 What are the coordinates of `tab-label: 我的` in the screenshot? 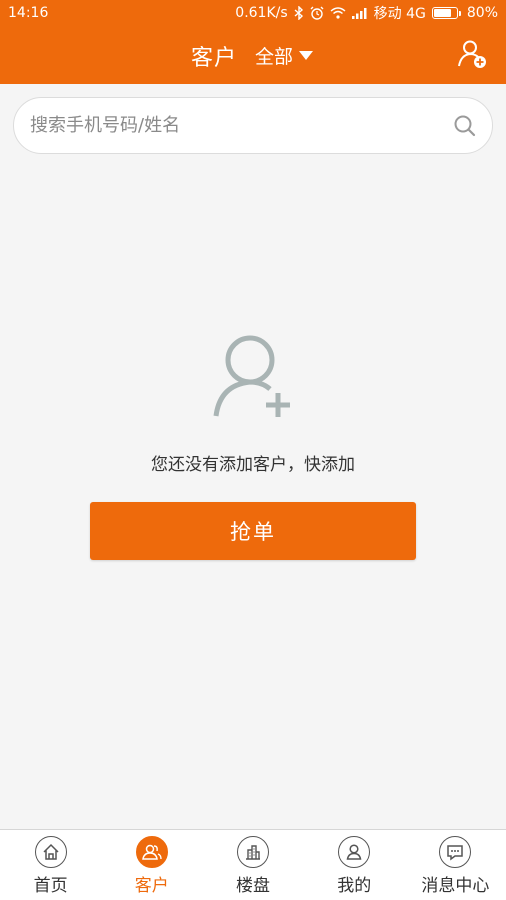 It's located at (354, 886).